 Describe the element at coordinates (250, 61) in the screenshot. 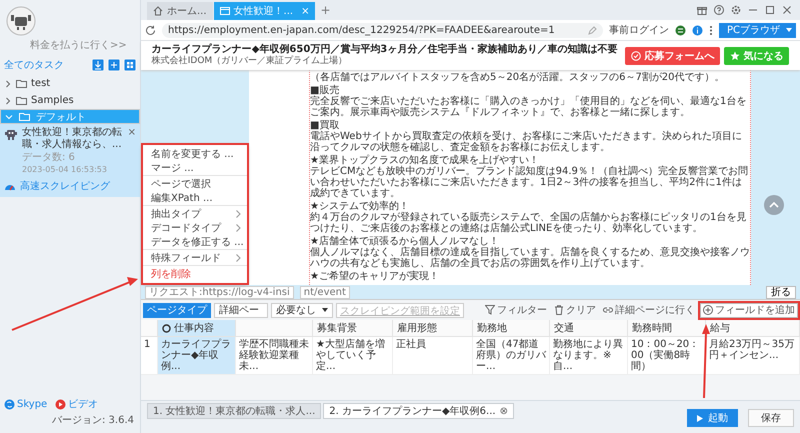

I see `company-name: 株式会社IDOM（ガリバー／東証プライム上場）` at that location.